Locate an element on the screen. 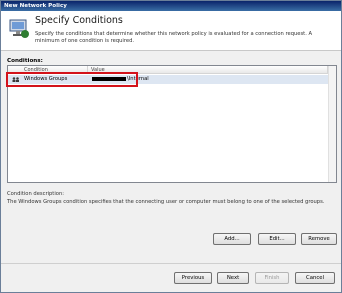 This screenshot has width=342, height=293. windows-groups-icon is located at coordinates (15, 79).